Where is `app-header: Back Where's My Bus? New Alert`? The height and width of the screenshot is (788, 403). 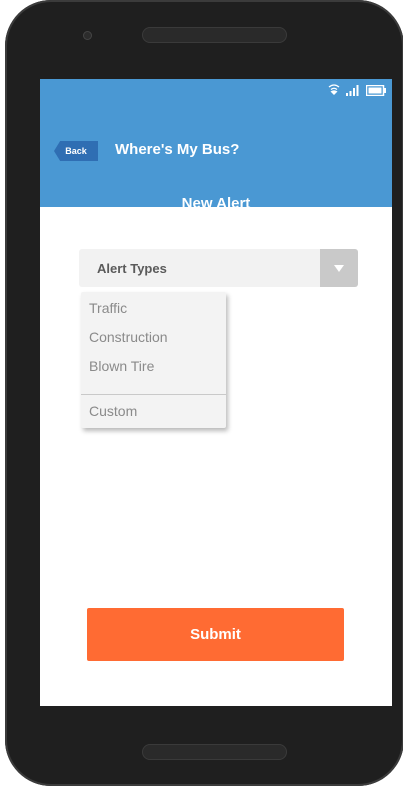
app-header: Back Where's My Bus? New Alert is located at coordinates (216, 156).